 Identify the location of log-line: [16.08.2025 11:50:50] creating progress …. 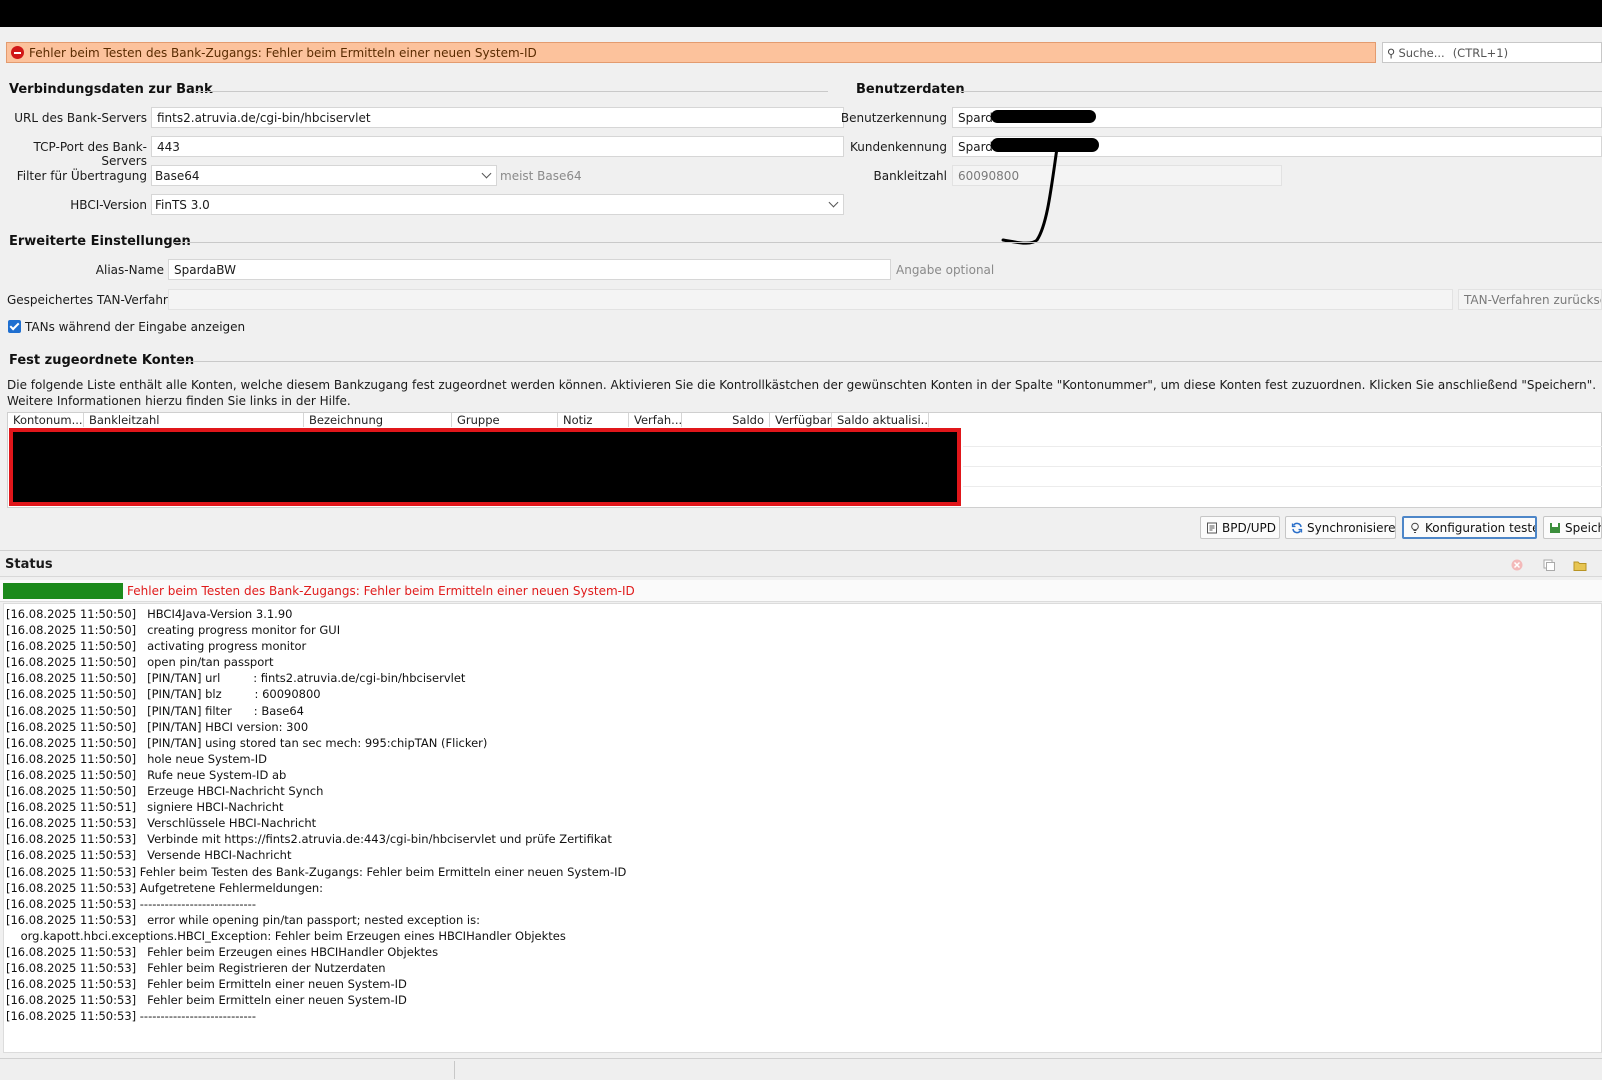
(173, 630).